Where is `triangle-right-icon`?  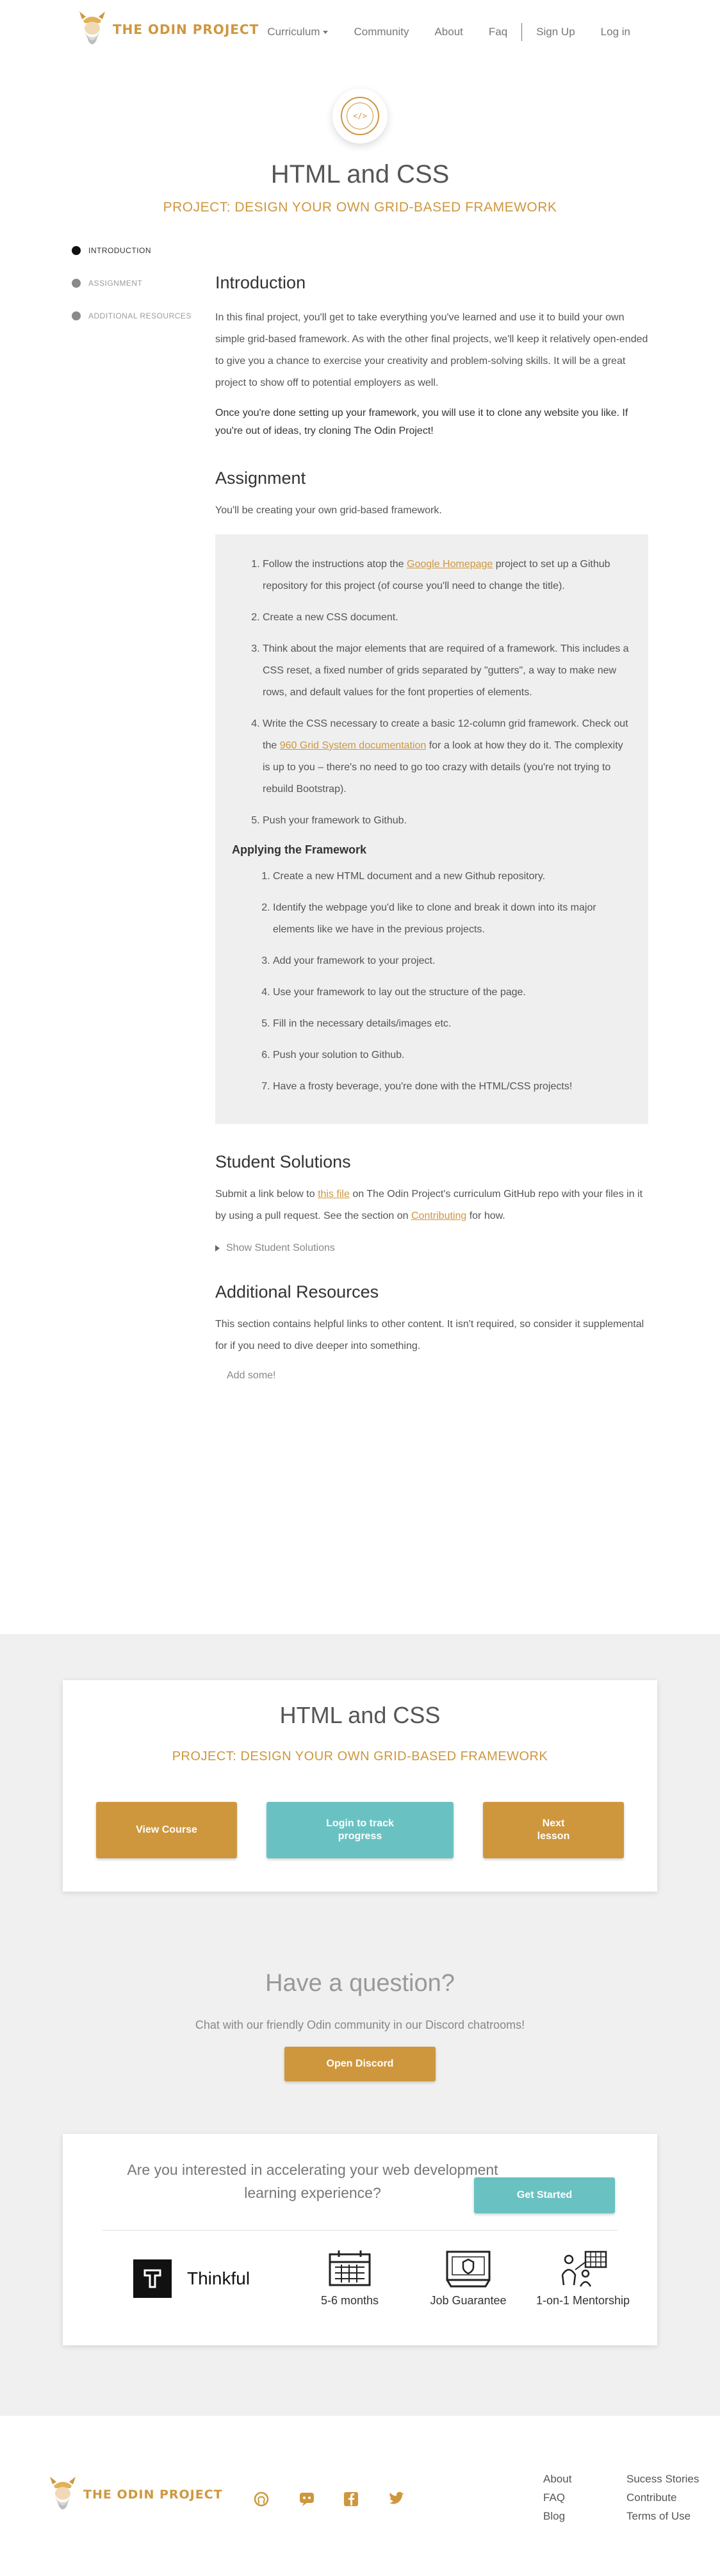 triangle-right-icon is located at coordinates (218, 1248).